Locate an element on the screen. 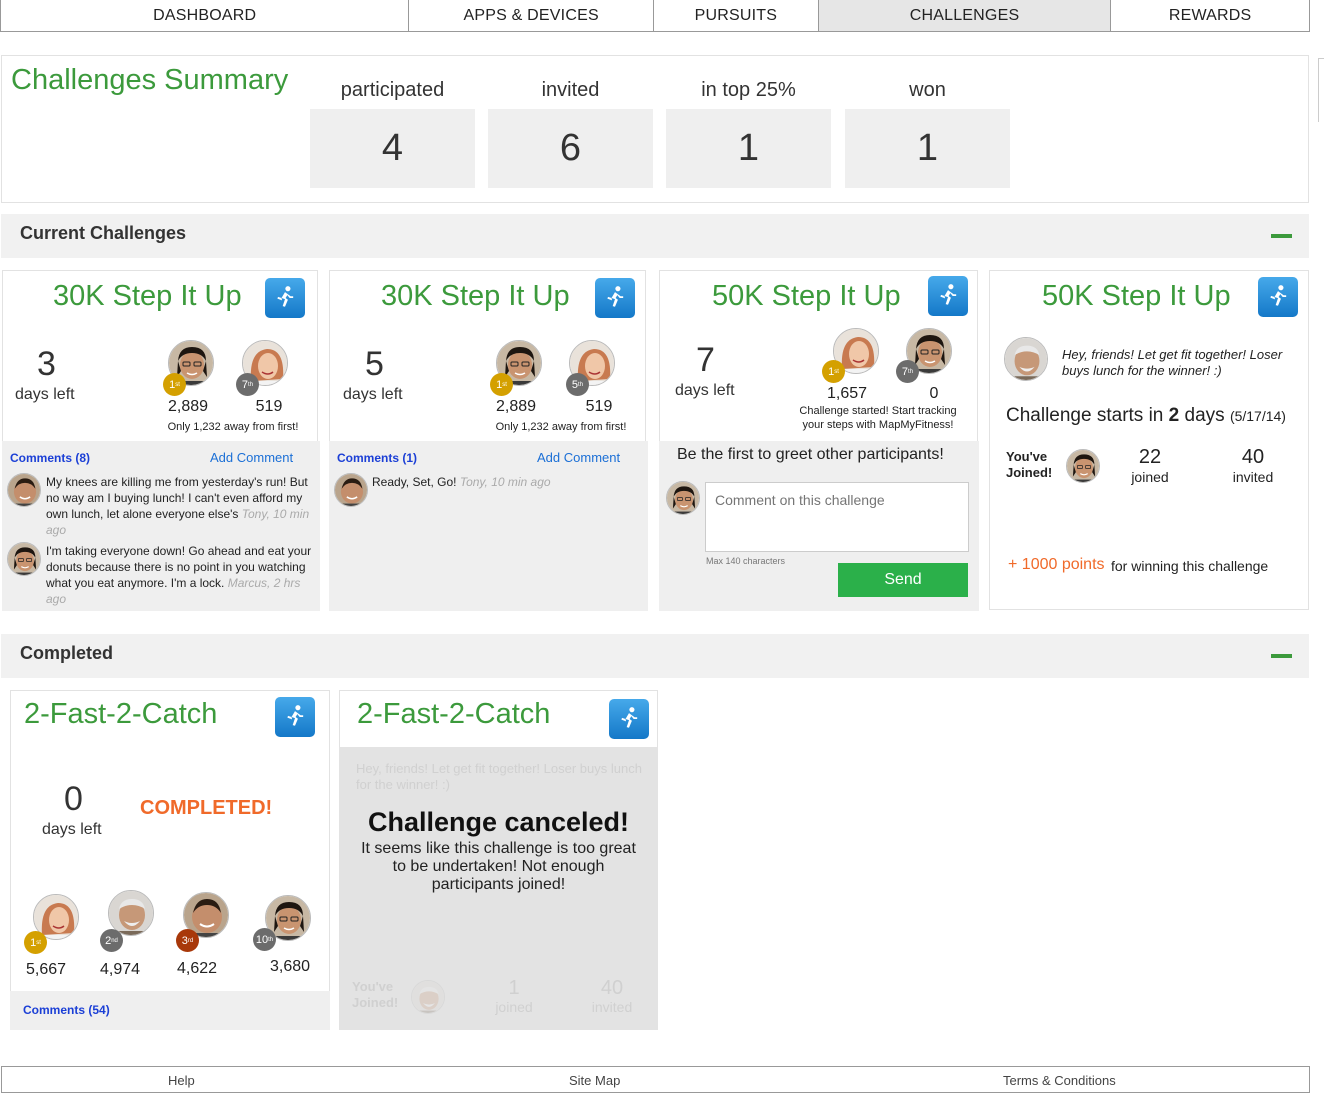 This screenshot has height=1114, width=1324. stat-won-label: won is located at coordinates (927, 90).